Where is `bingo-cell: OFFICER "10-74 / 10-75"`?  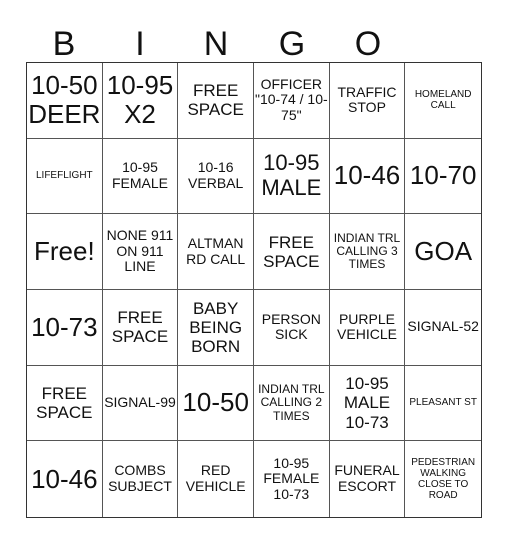
bingo-cell: OFFICER "10-74 / 10-75" is located at coordinates (291, 101).